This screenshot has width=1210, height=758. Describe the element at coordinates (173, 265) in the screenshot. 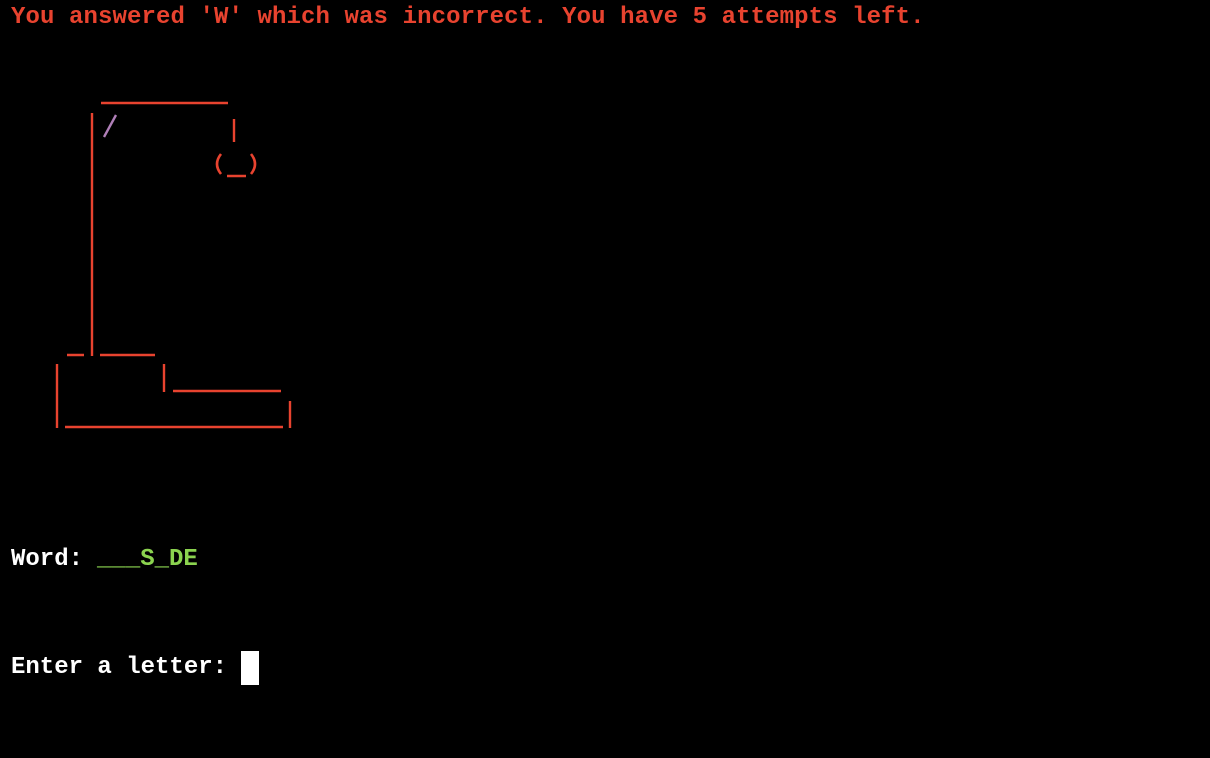

I see `hangman-gallows` at that location.